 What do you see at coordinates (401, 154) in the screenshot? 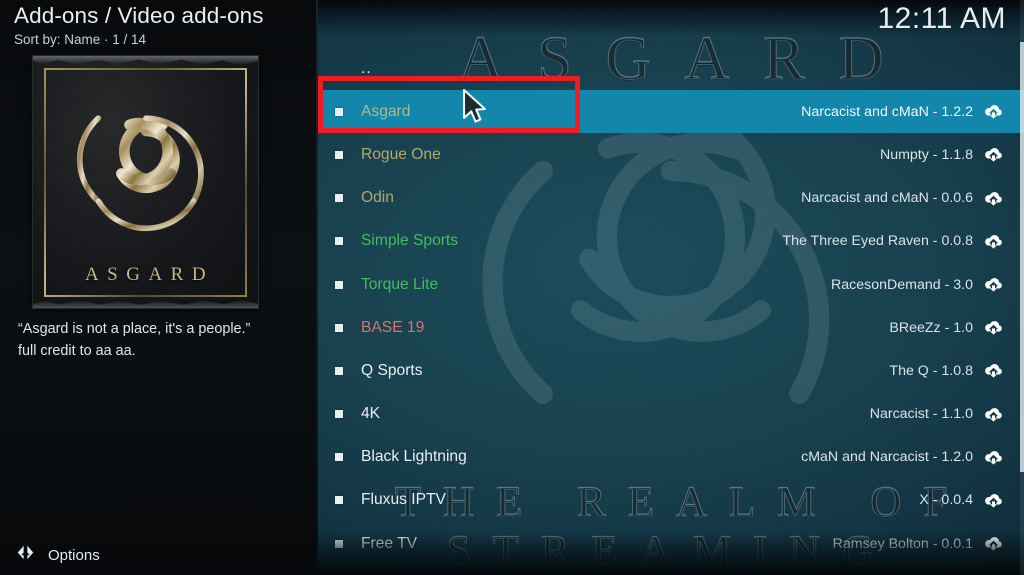
I see `list-item-label: Rogue One` at bounding box center [401, 154].